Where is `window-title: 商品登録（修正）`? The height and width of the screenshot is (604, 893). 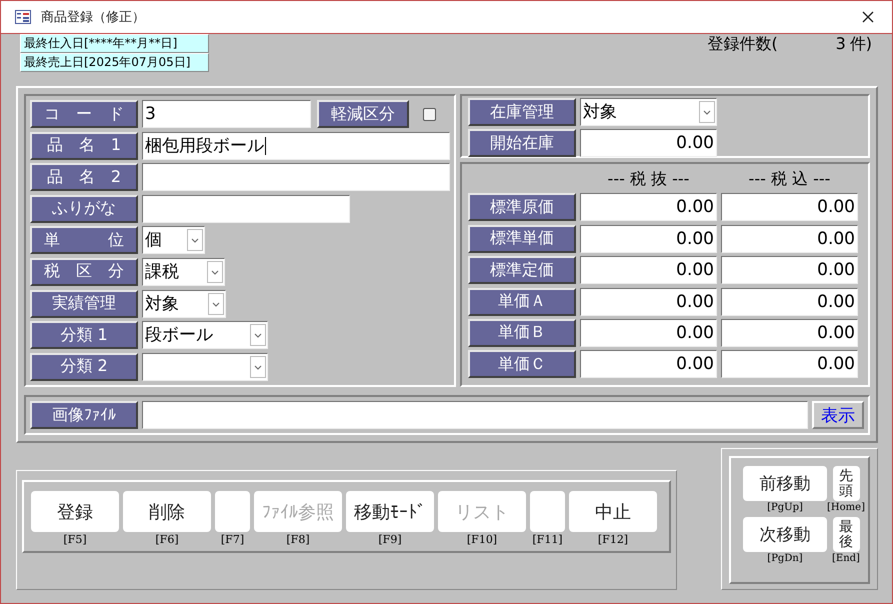 window-title: 商品登録（修正） is located at coordinates (93, 17).